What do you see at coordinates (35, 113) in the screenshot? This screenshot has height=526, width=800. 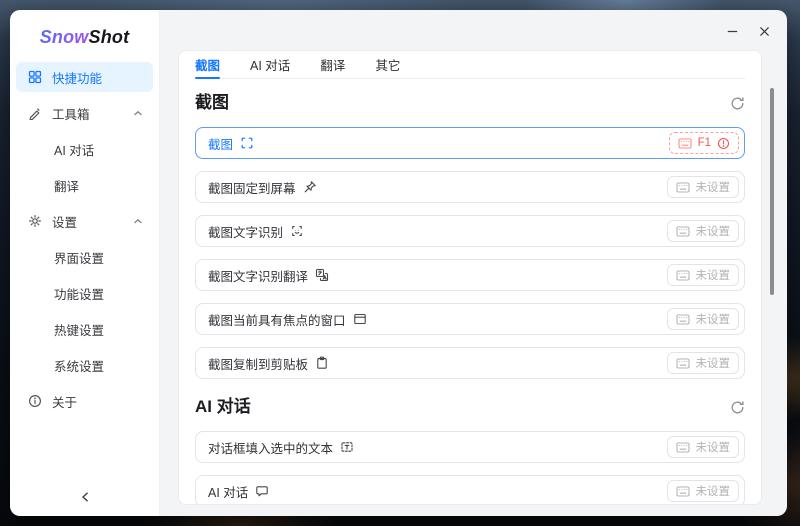 I see `tool-icon` at bounding box center [35, 113].